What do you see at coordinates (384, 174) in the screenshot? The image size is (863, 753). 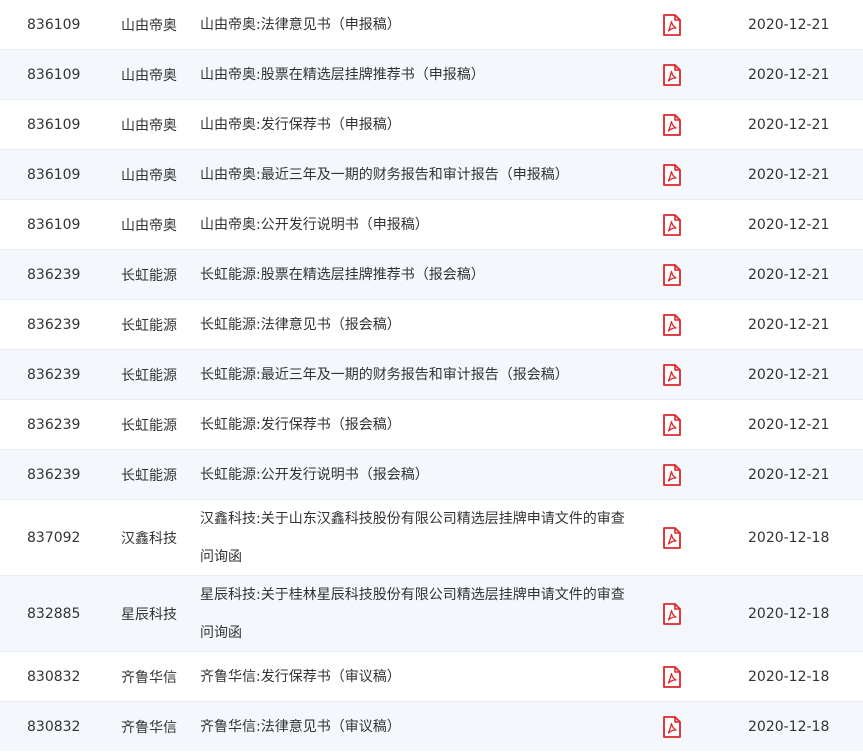 I see `document-title-line: 山由帝奥:最近三年及一期的财务报告和审计报告（申报稿）` at bounding box center [384, 174].